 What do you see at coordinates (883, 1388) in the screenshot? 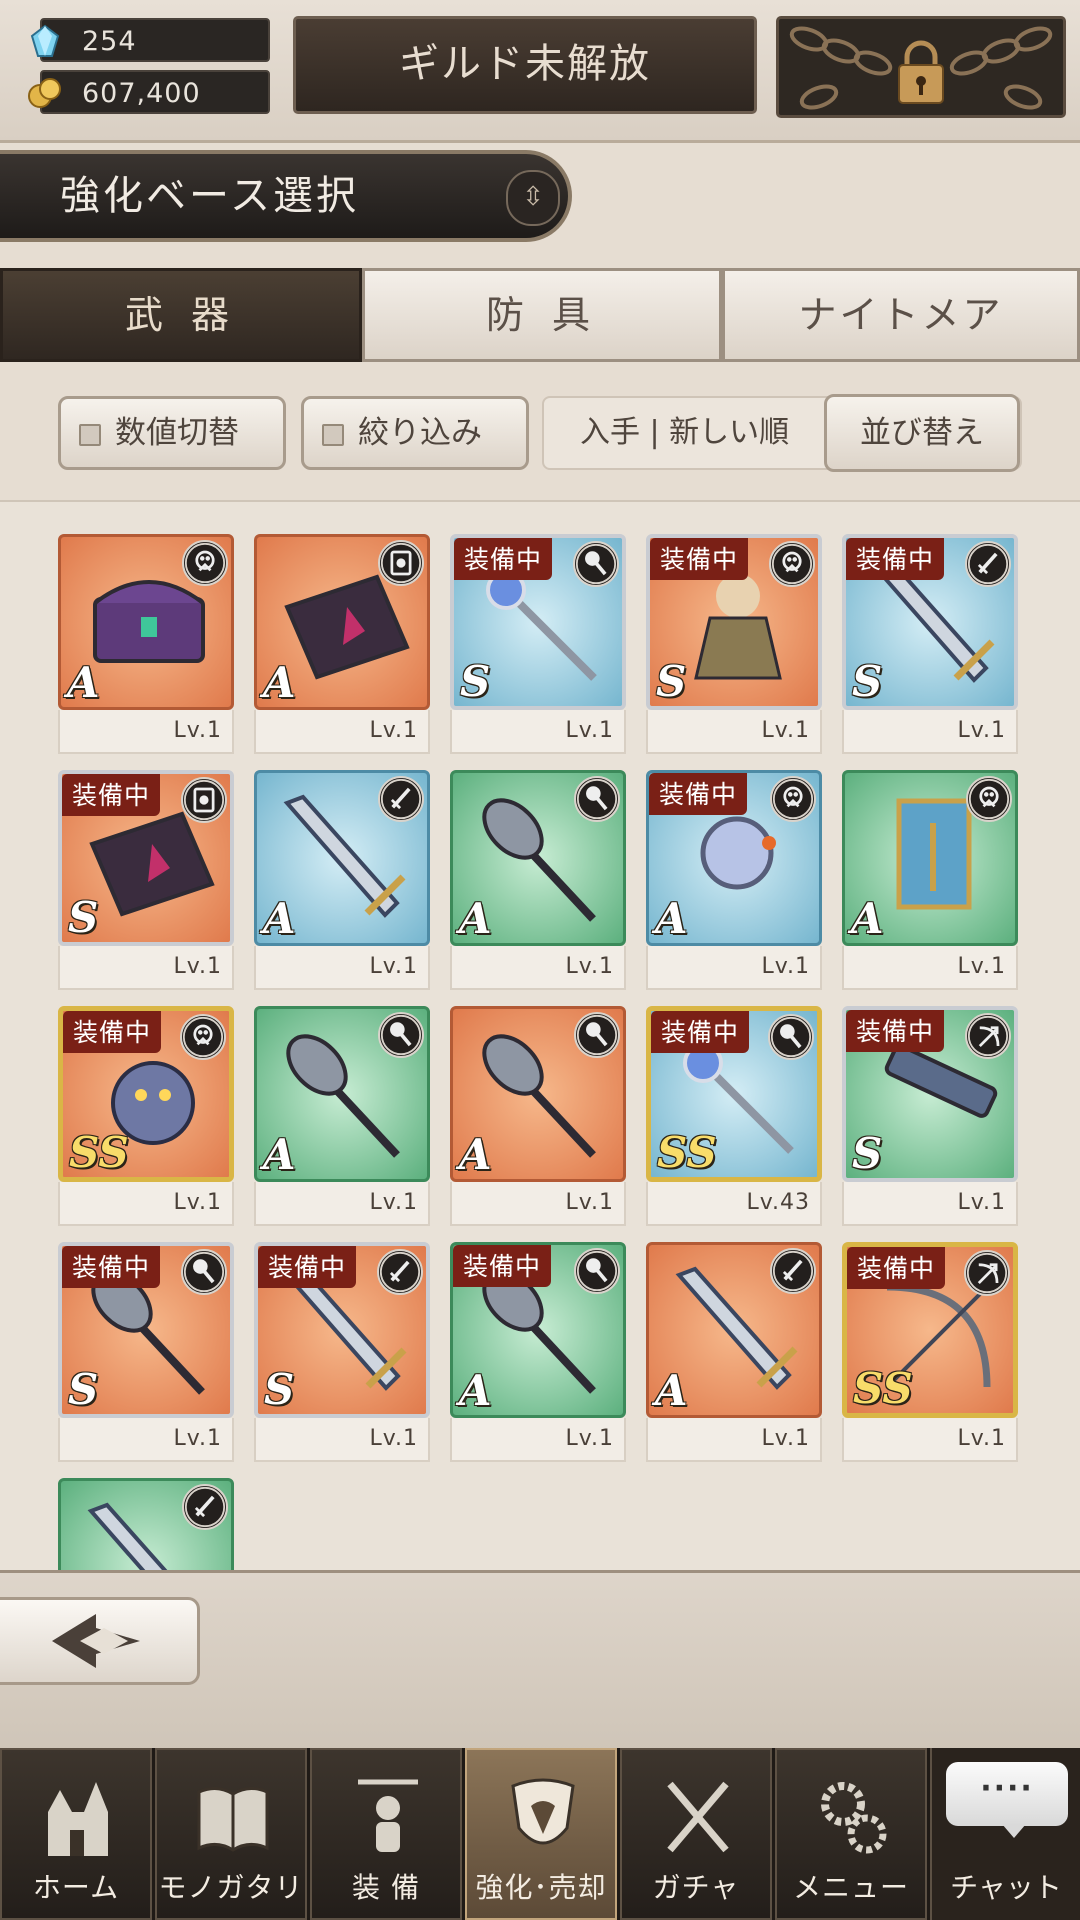
I see `rank-badge: SS` at bounding box center [883, 1388].